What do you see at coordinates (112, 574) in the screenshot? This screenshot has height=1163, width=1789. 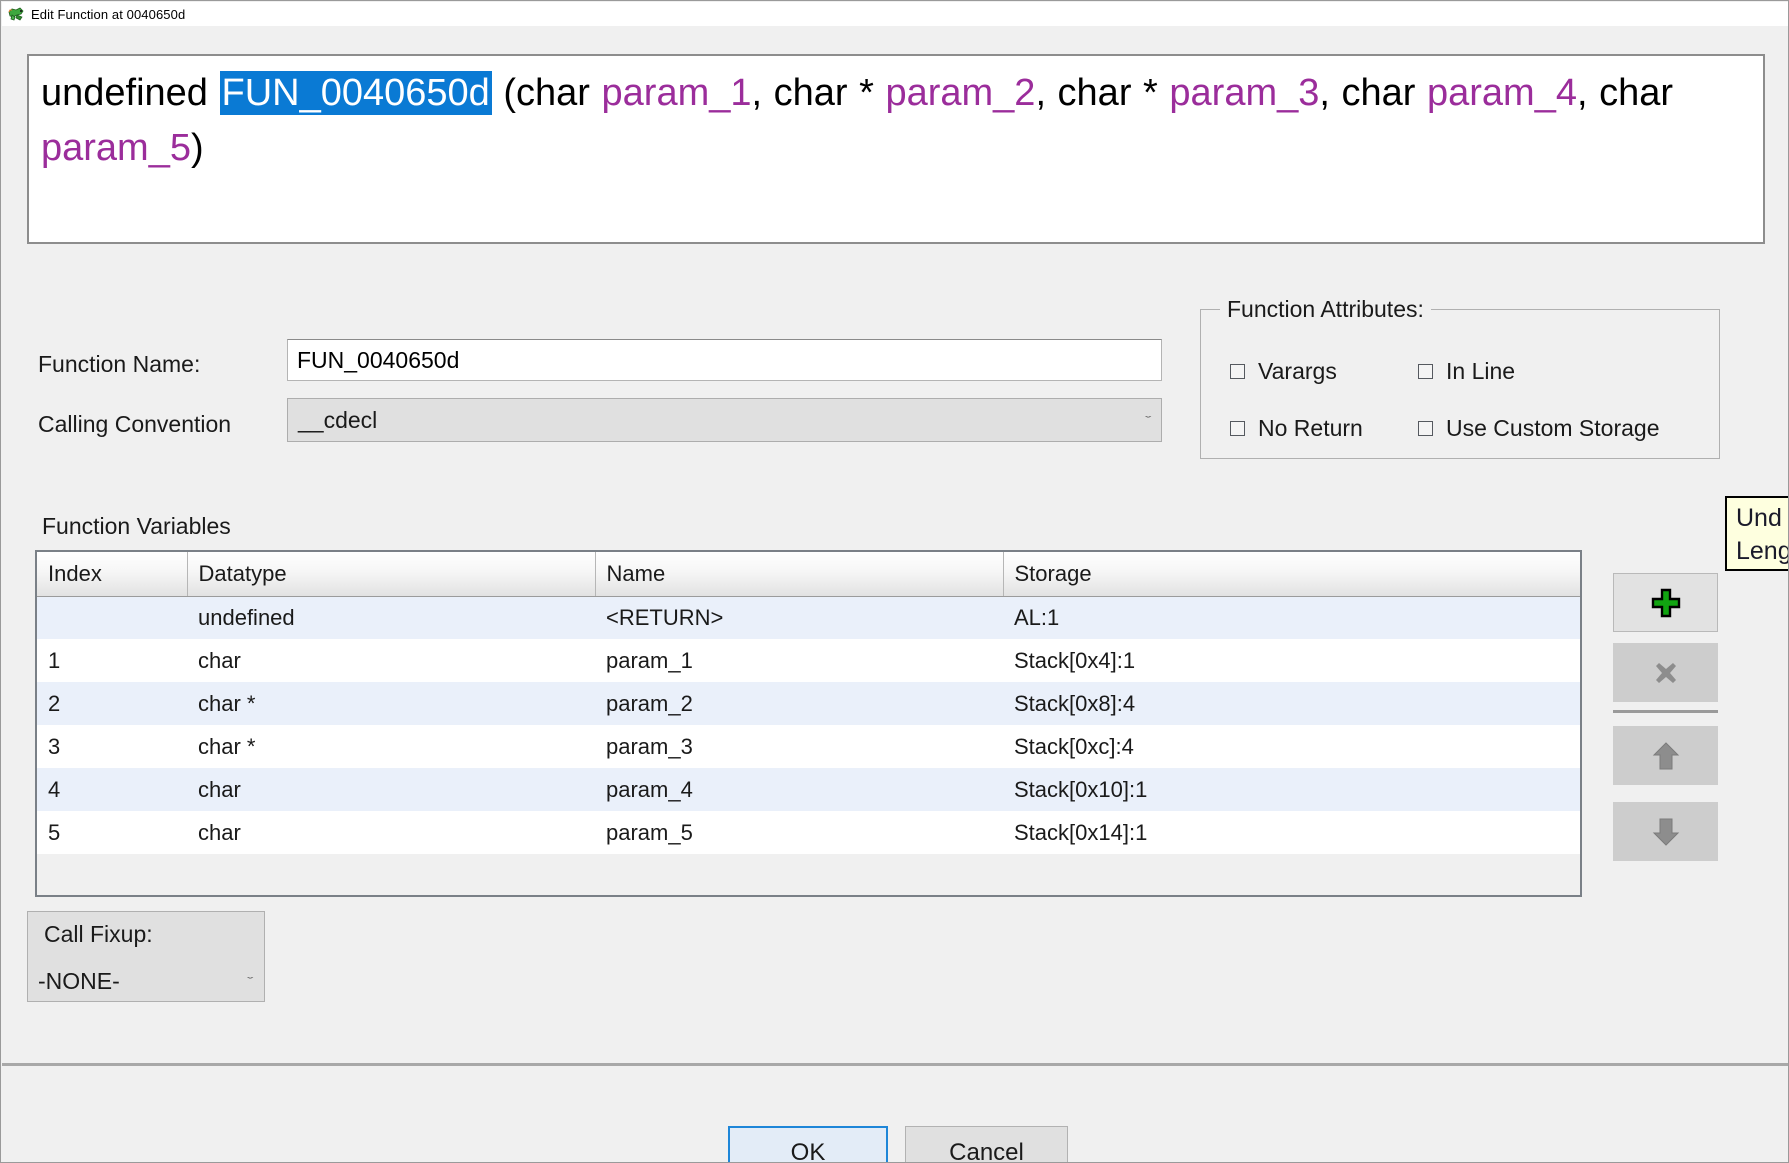 I see `column-header-index: Index` at bounding box center [112, 574].